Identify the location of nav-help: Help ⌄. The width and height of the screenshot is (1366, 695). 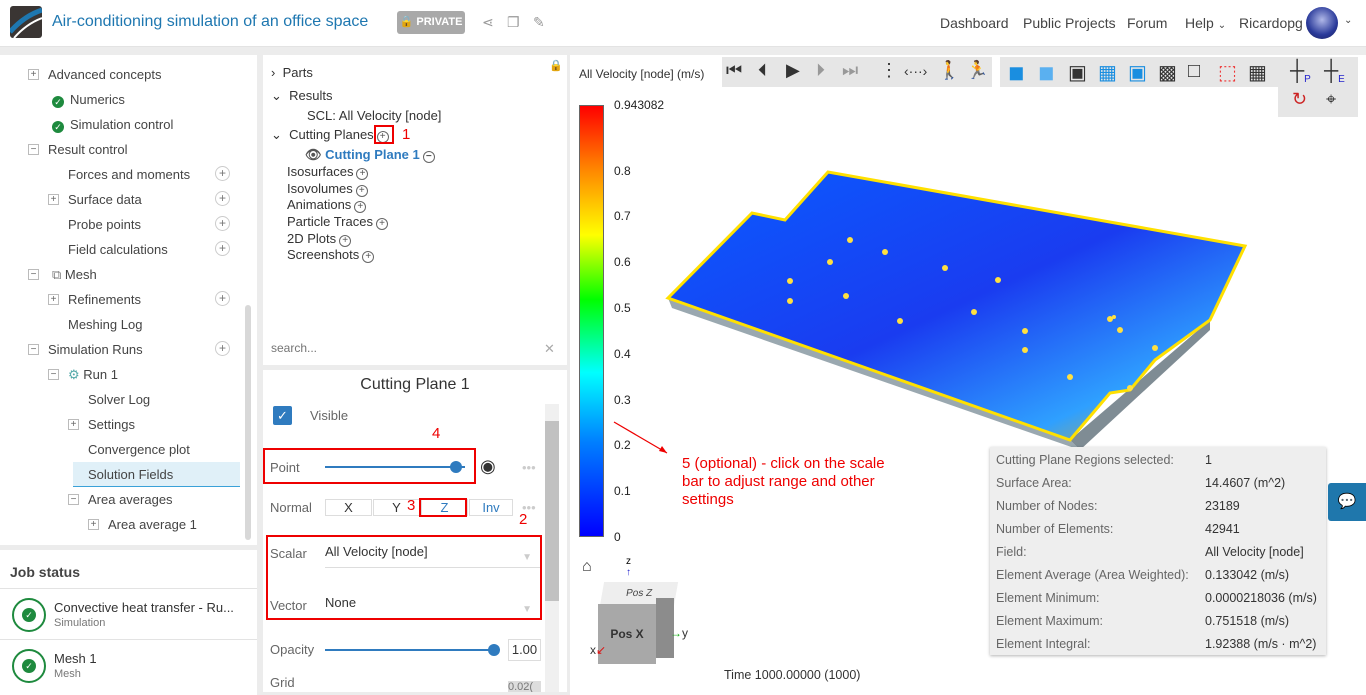
(1205, 23).